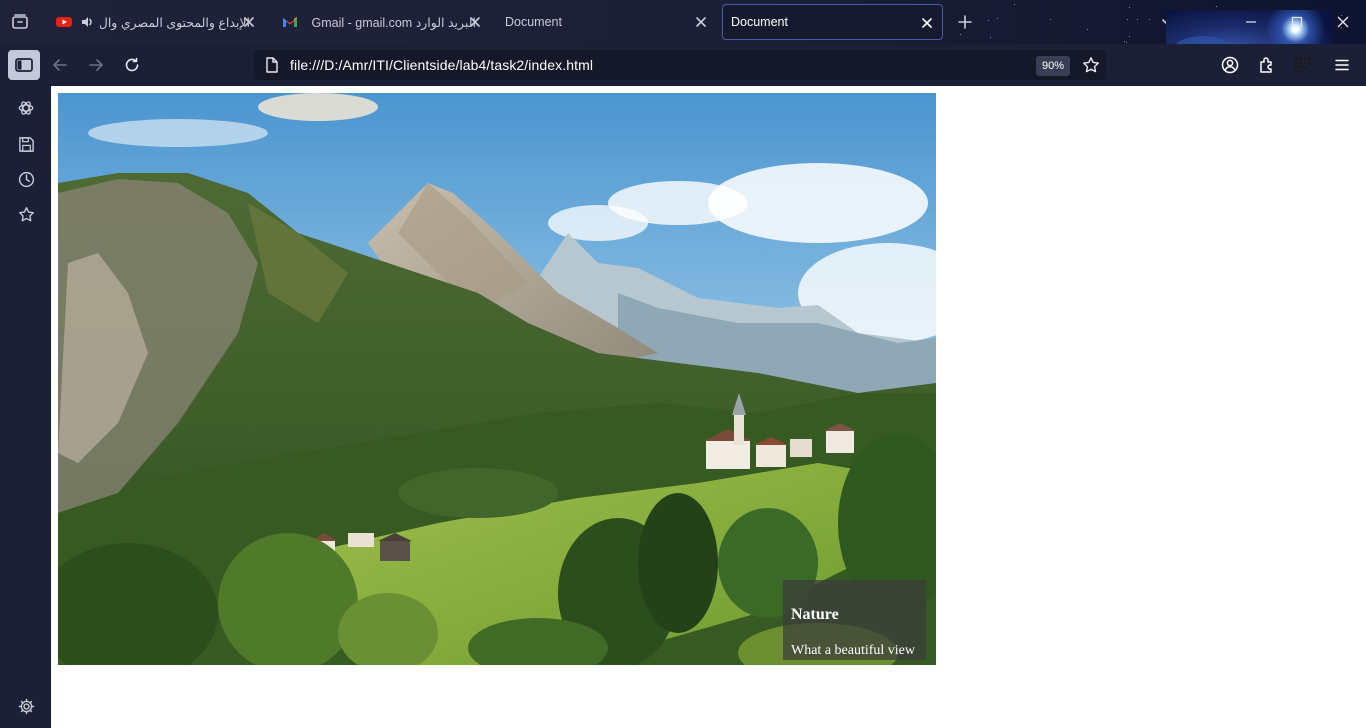 This screenshot has width=1366, height=728. I want to click on plus-icon, so click(965, 22).